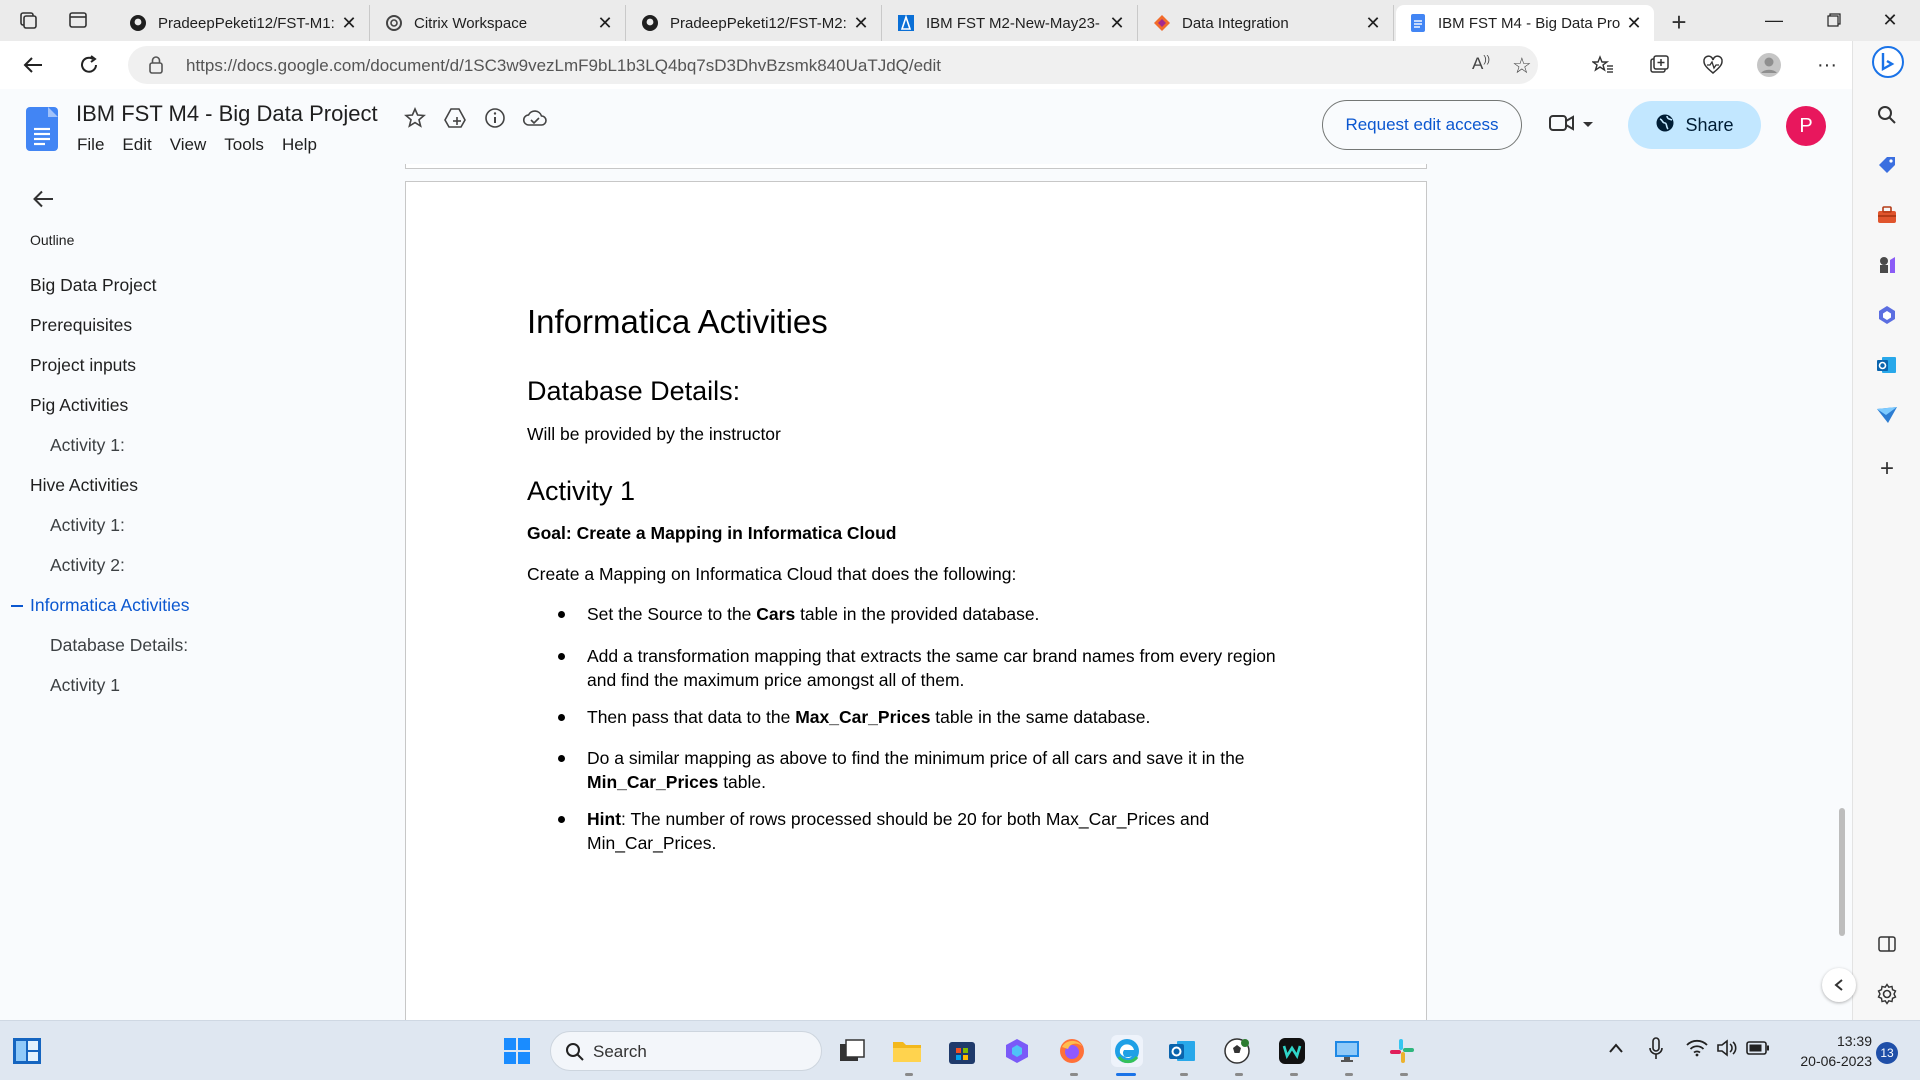 Image resolution: width=1920 pixels, height=1080 pixels. What do you see at coordinates (1713, 65) in the screenshot?
I see `browser-essentials-icon` at bounding box center [1713, 65].